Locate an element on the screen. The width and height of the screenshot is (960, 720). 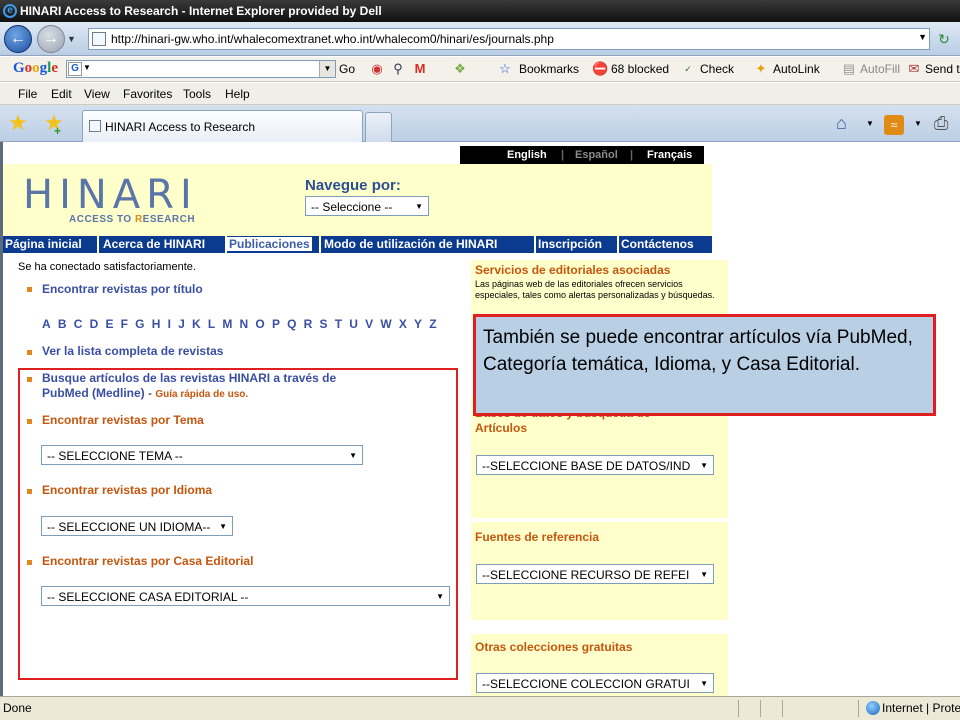
letter-link: Y is located at coordinates (418, 324).